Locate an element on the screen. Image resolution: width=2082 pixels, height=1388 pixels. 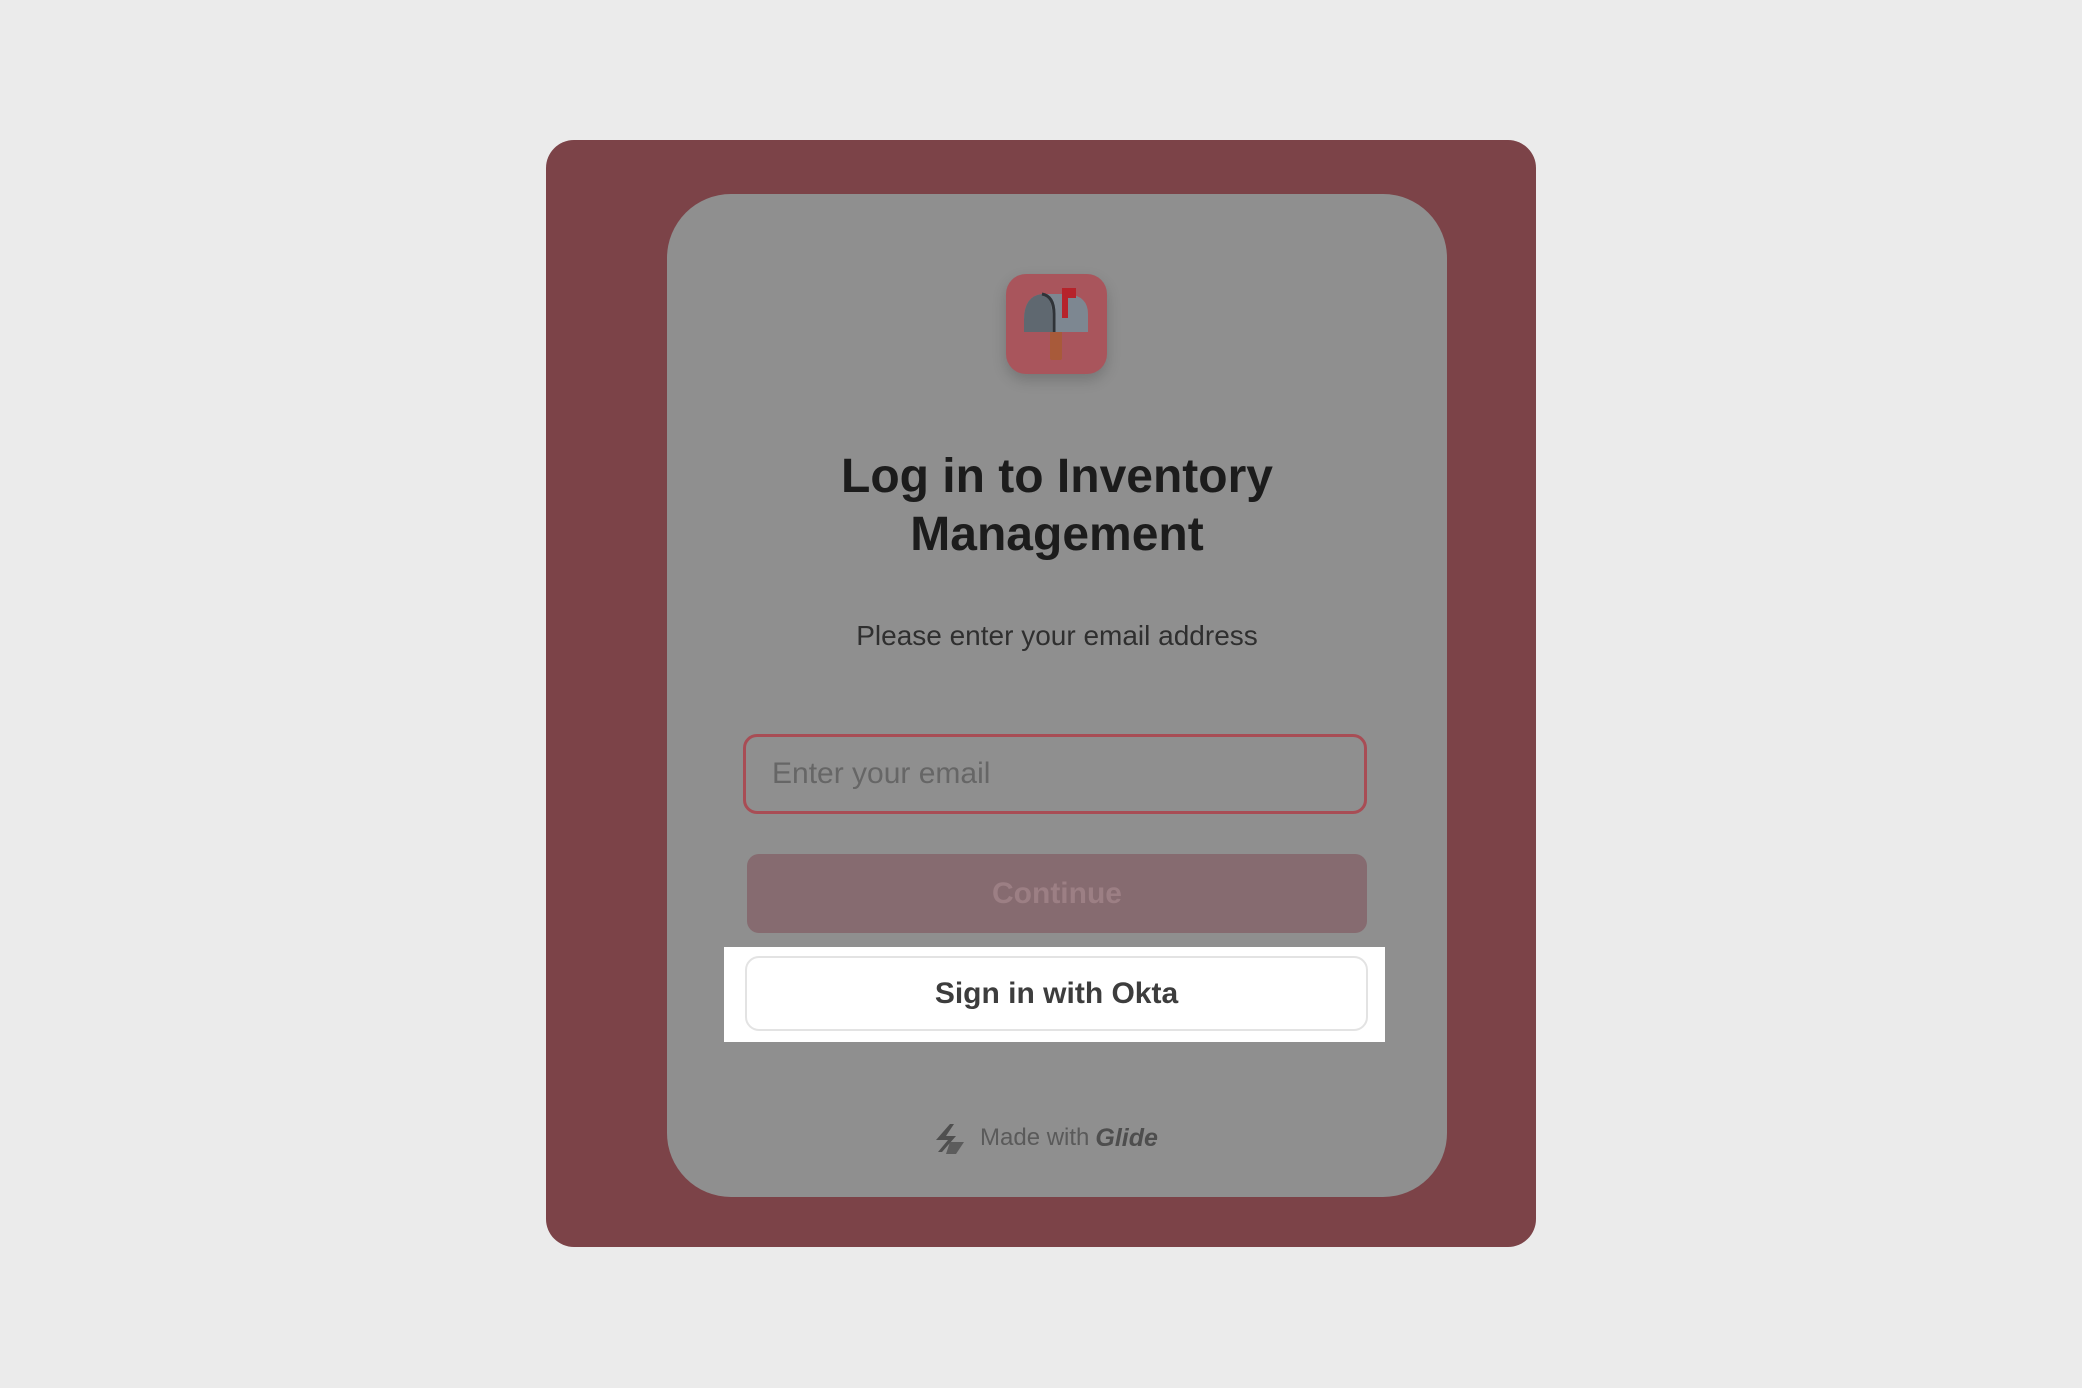
made-with-glide-badge: Made with Glide is located at coordinates (1046, 1138).